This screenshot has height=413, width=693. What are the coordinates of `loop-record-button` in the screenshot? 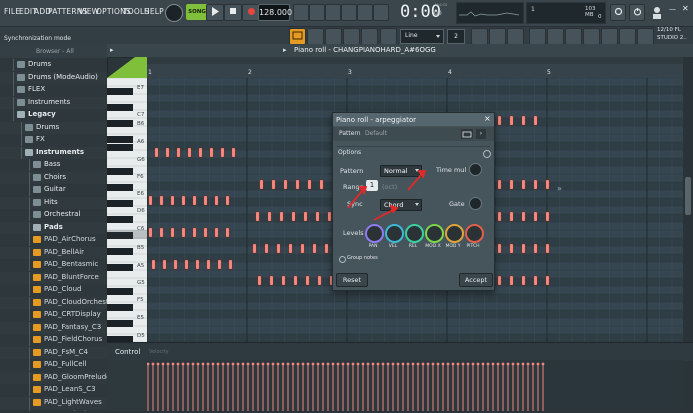 It's located at (365, 12).